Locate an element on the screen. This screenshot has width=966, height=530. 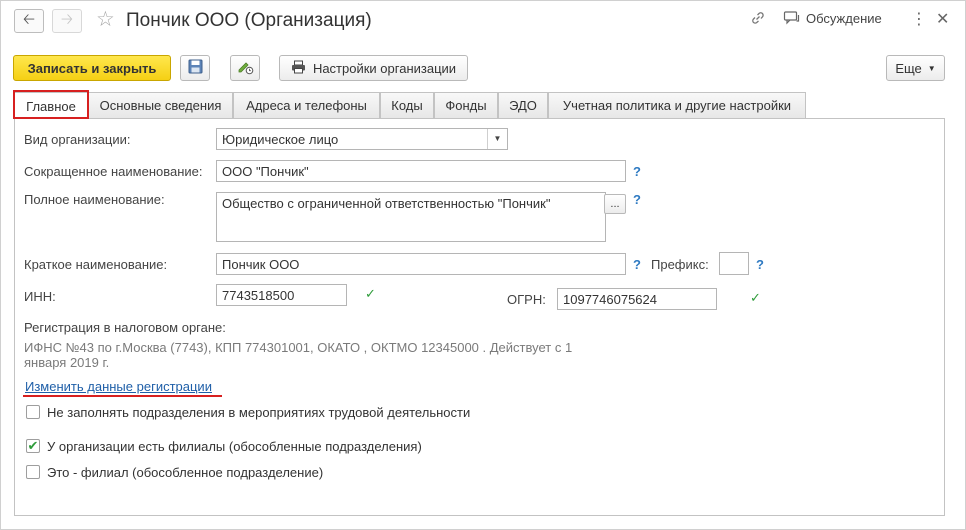
org-type-select: Юридическое лицо ▼ is located at coordinates (362, 139).